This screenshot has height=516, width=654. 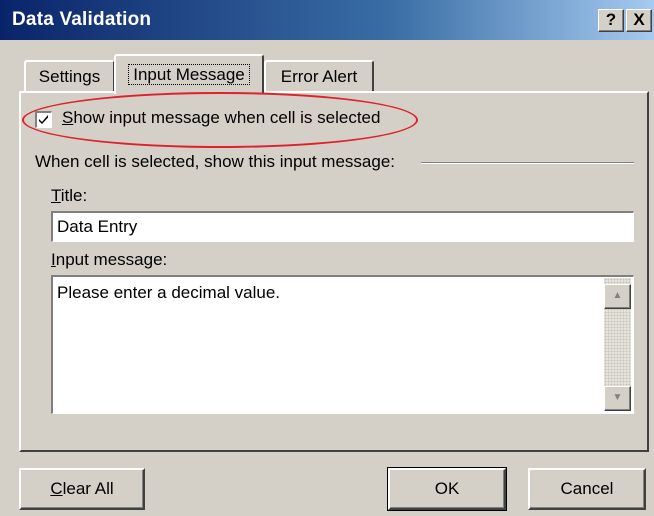 What do you see at coordinates (68, 117) in the screenshot?
I see `accelerator-key: S` at bounding box center [68, 117].